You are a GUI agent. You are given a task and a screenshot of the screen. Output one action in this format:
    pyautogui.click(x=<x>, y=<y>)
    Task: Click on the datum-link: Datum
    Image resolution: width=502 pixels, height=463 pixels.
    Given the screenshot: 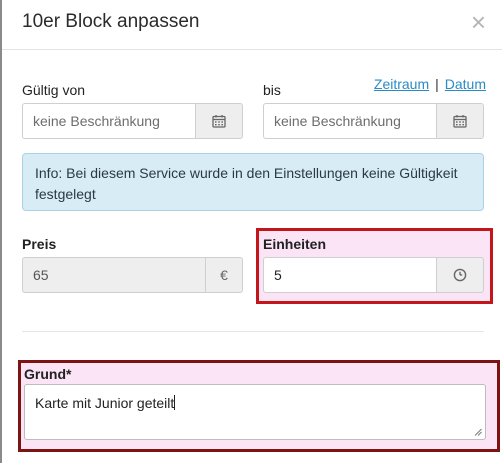 What is the action you would take?
    pyautogui.click(x=465, y=84)
    